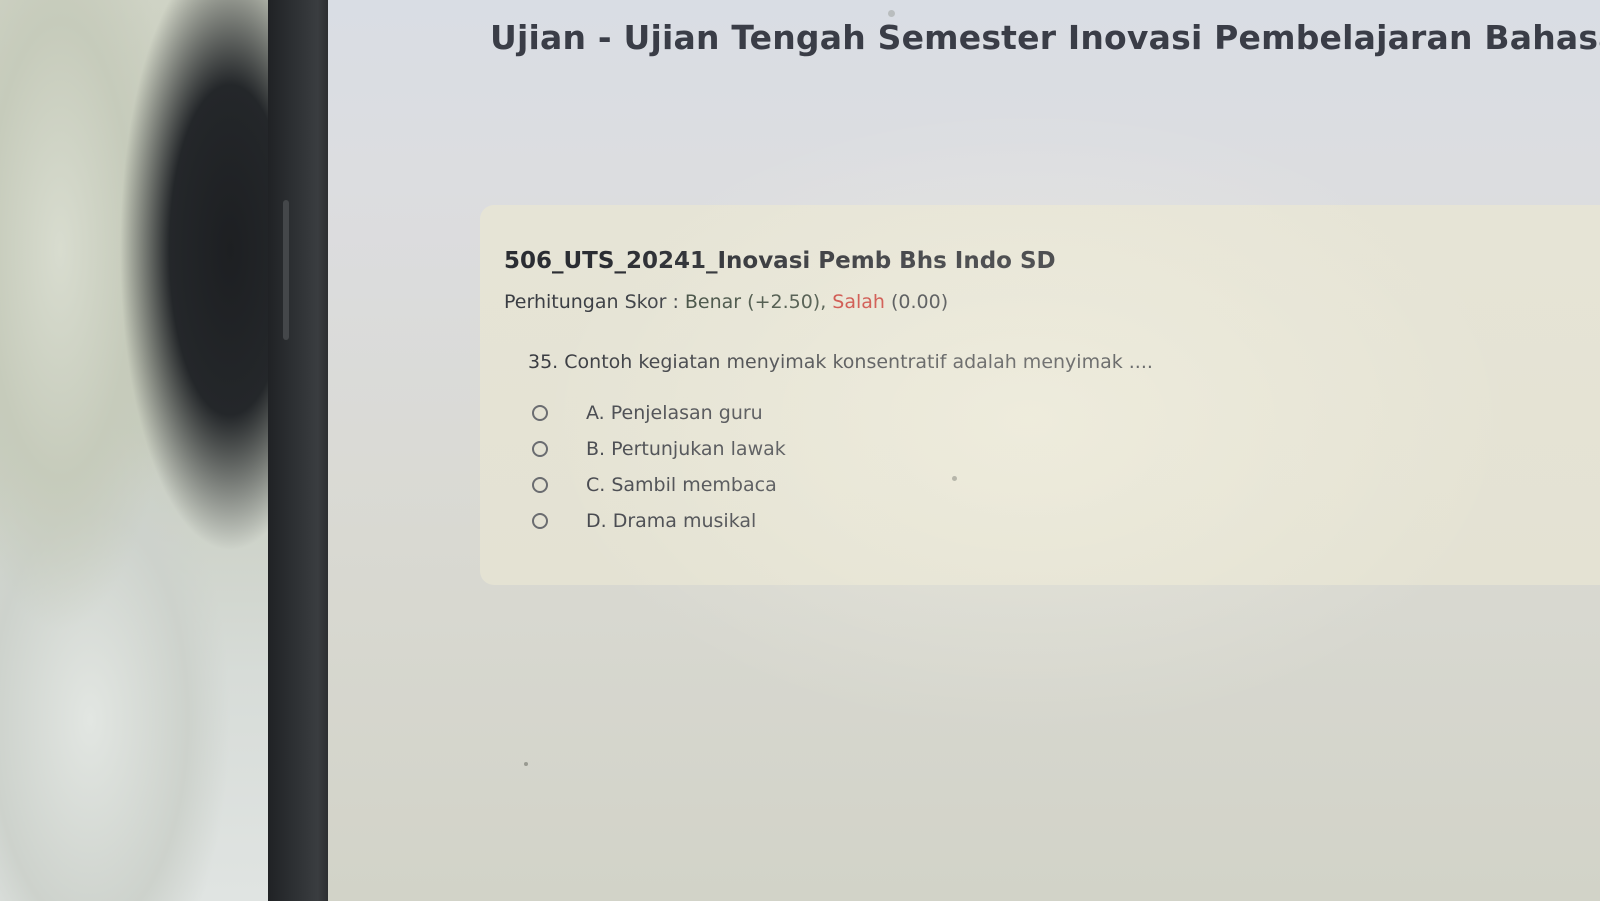  I want to click on option-a: A. Penjelasan guru, so click(659, 413).